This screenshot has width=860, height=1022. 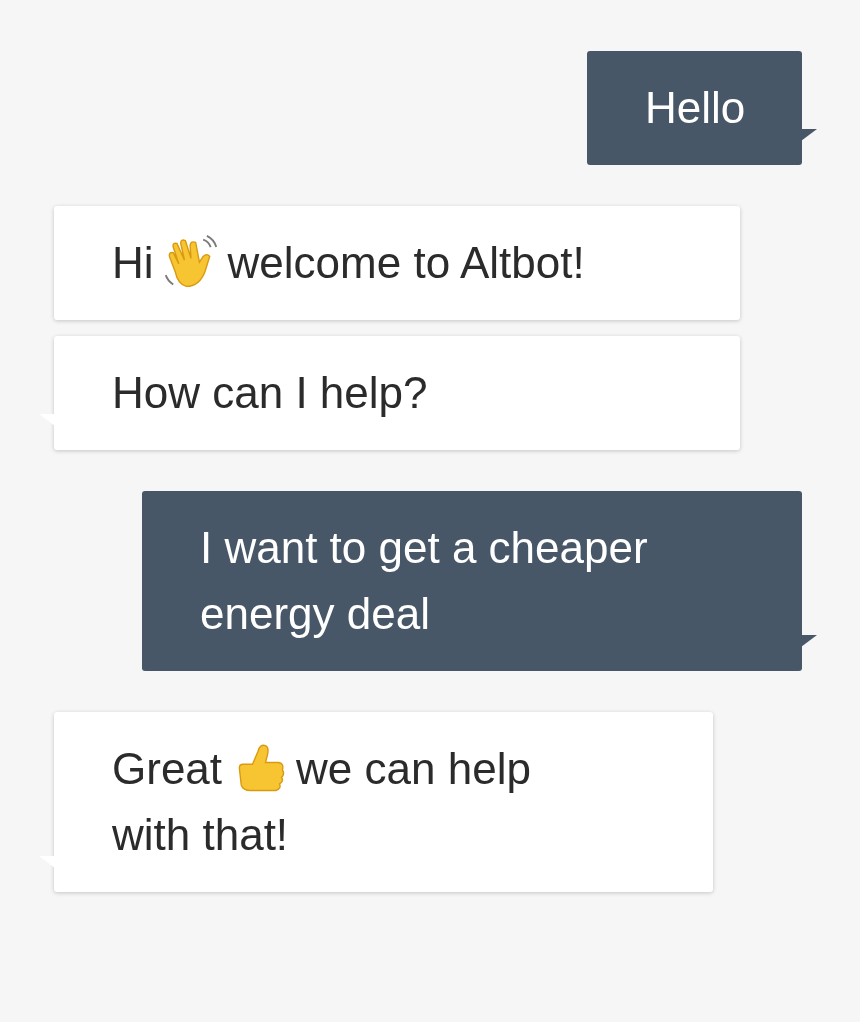 What do you see at coordinates (695, 108) in the screenshot?
I see `message-text: Hello` at bounding box center [695, 108].